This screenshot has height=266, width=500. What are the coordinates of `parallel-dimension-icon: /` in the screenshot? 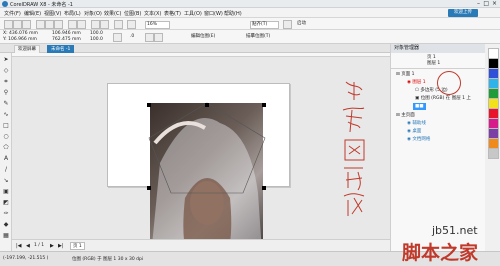 It's located at (6, 170).